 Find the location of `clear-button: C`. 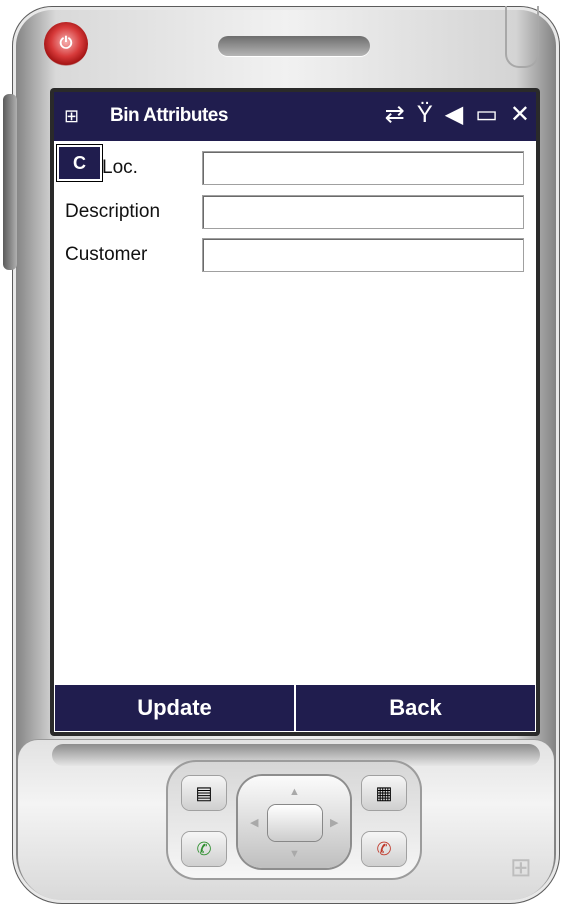

clear-button: C is located at coordinates (79, 163).